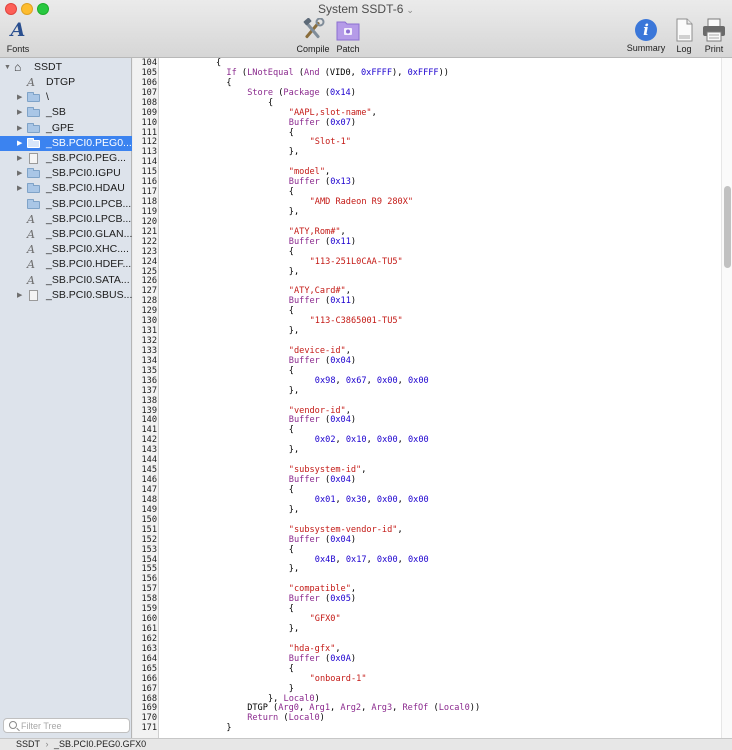  I want to click on code-token: 0x07, so click(340, 122).